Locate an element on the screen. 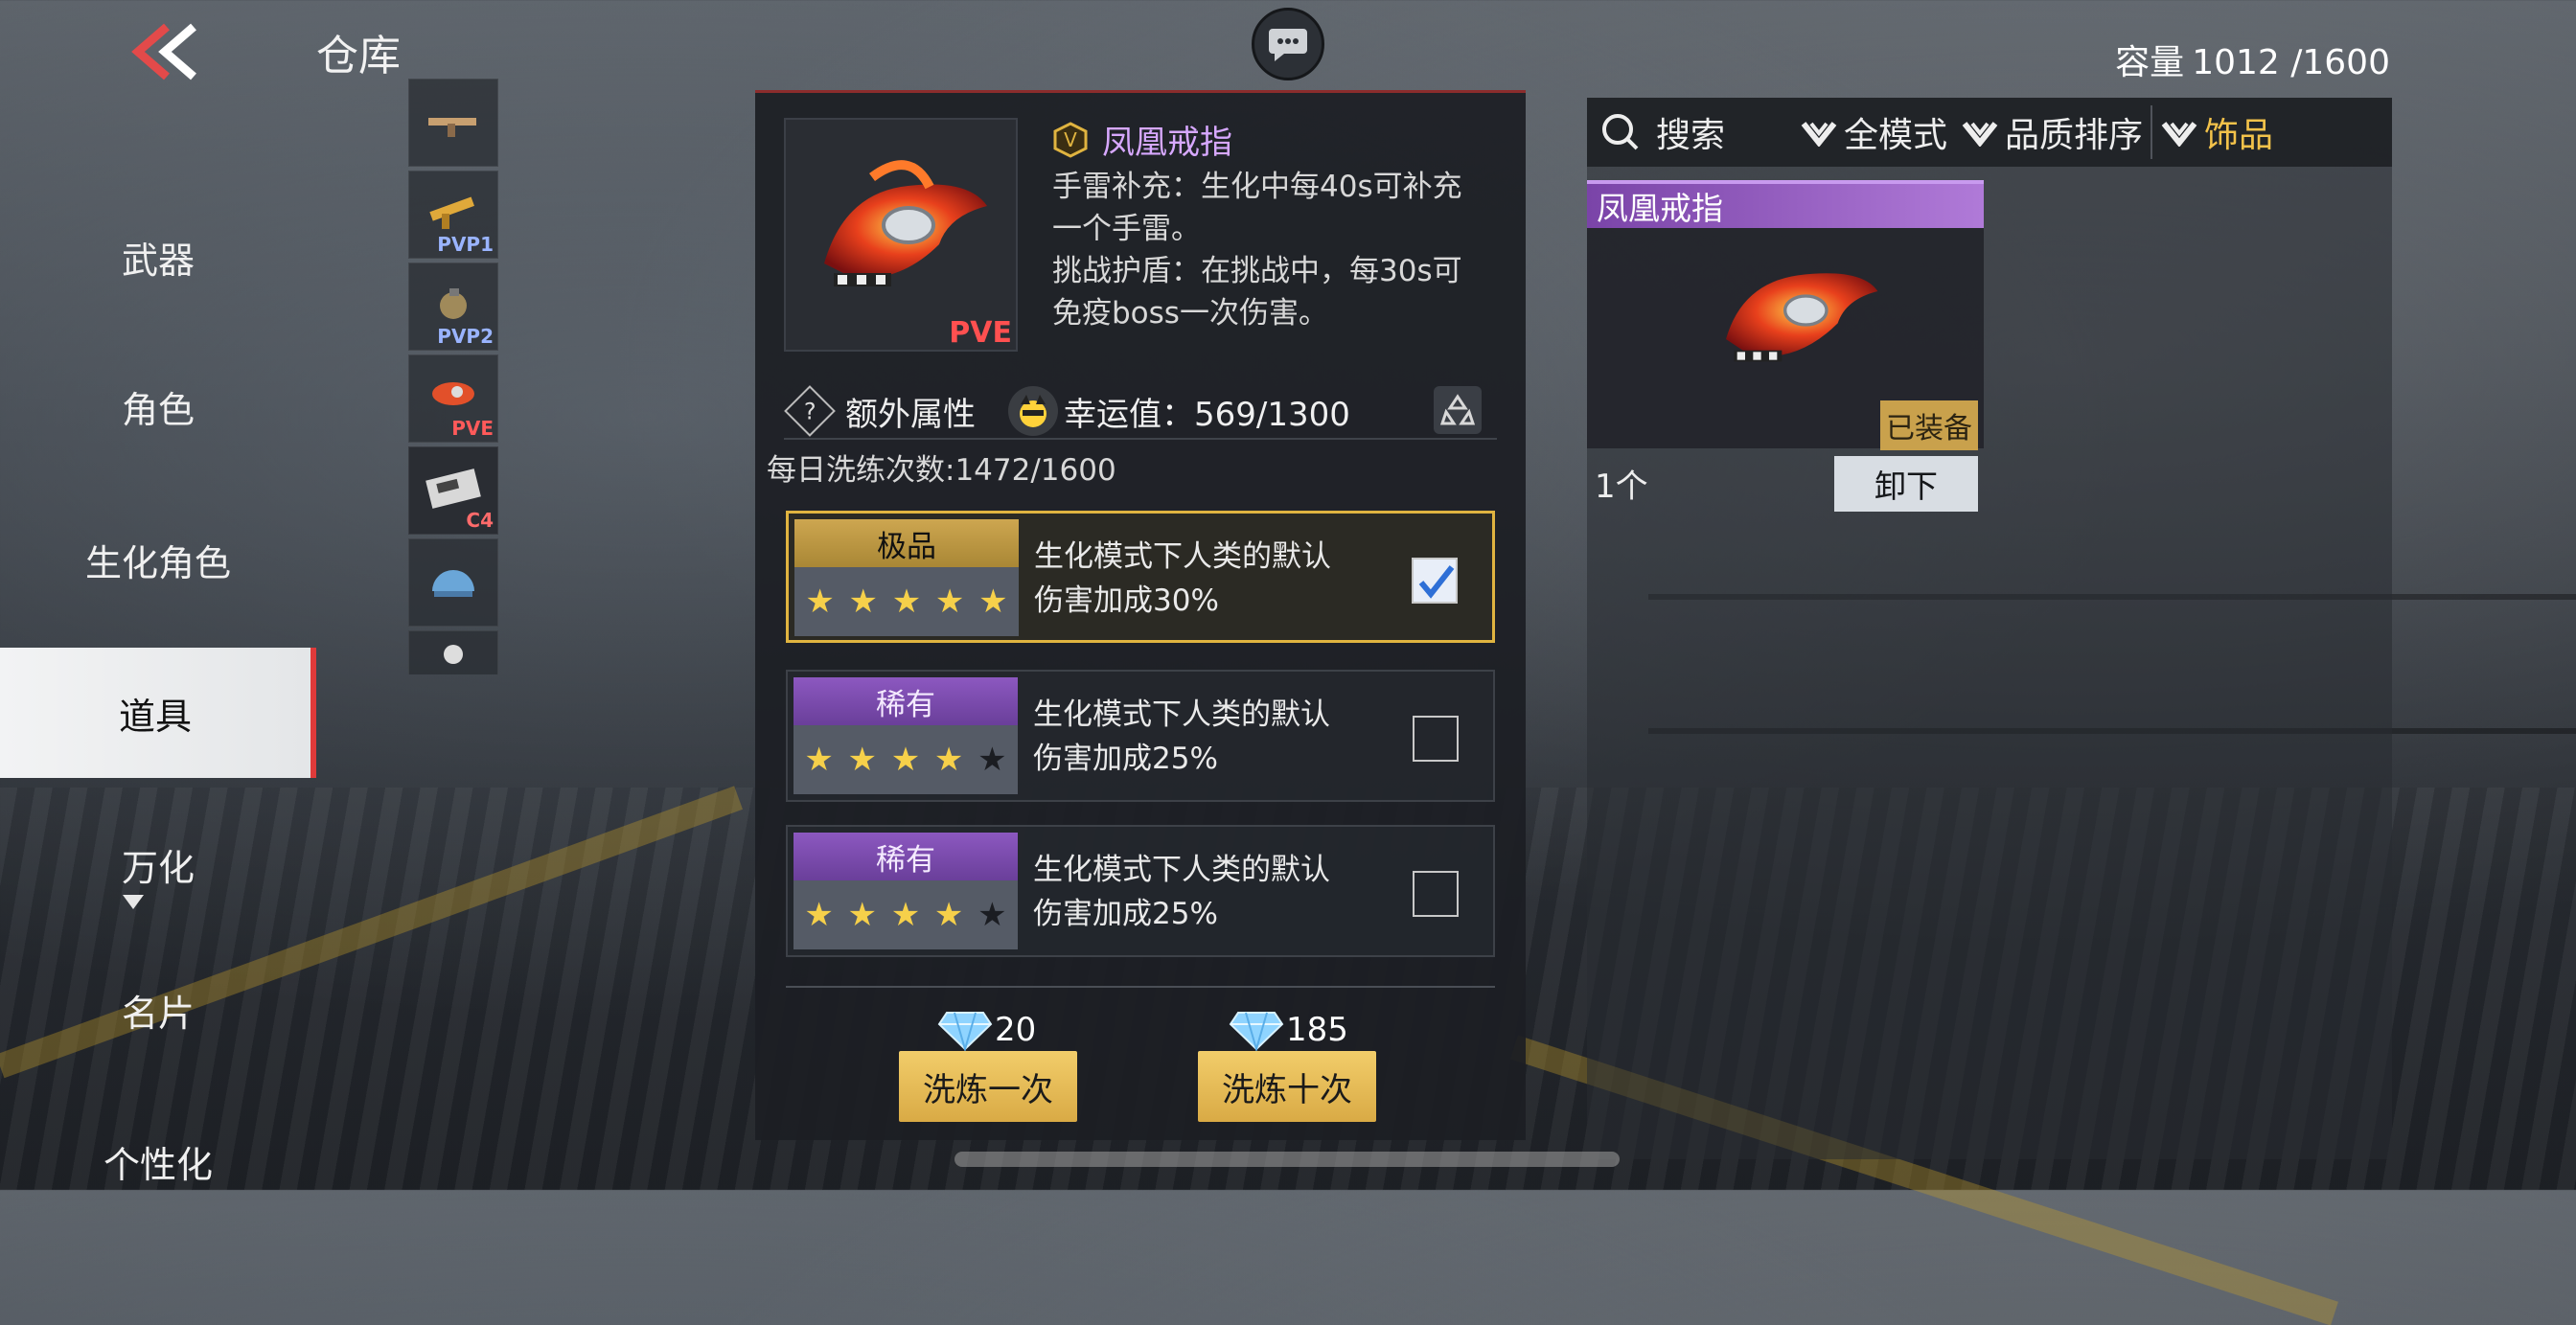 Image resolution: width=2576 pixels, height=1325 pixels. unequip-button: 卸下 is located at coordinates (1906, 484).